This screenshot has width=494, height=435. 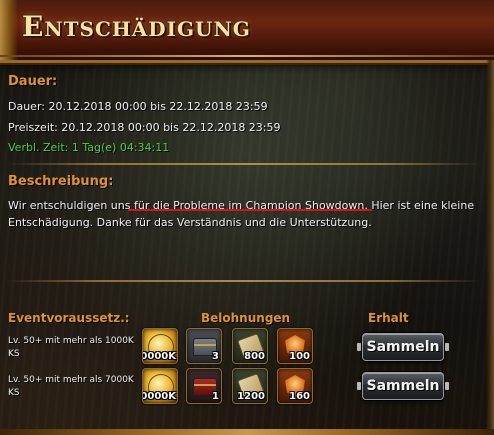 I want to click on title-banner: Entschädigung, so click(x=247, y=31).